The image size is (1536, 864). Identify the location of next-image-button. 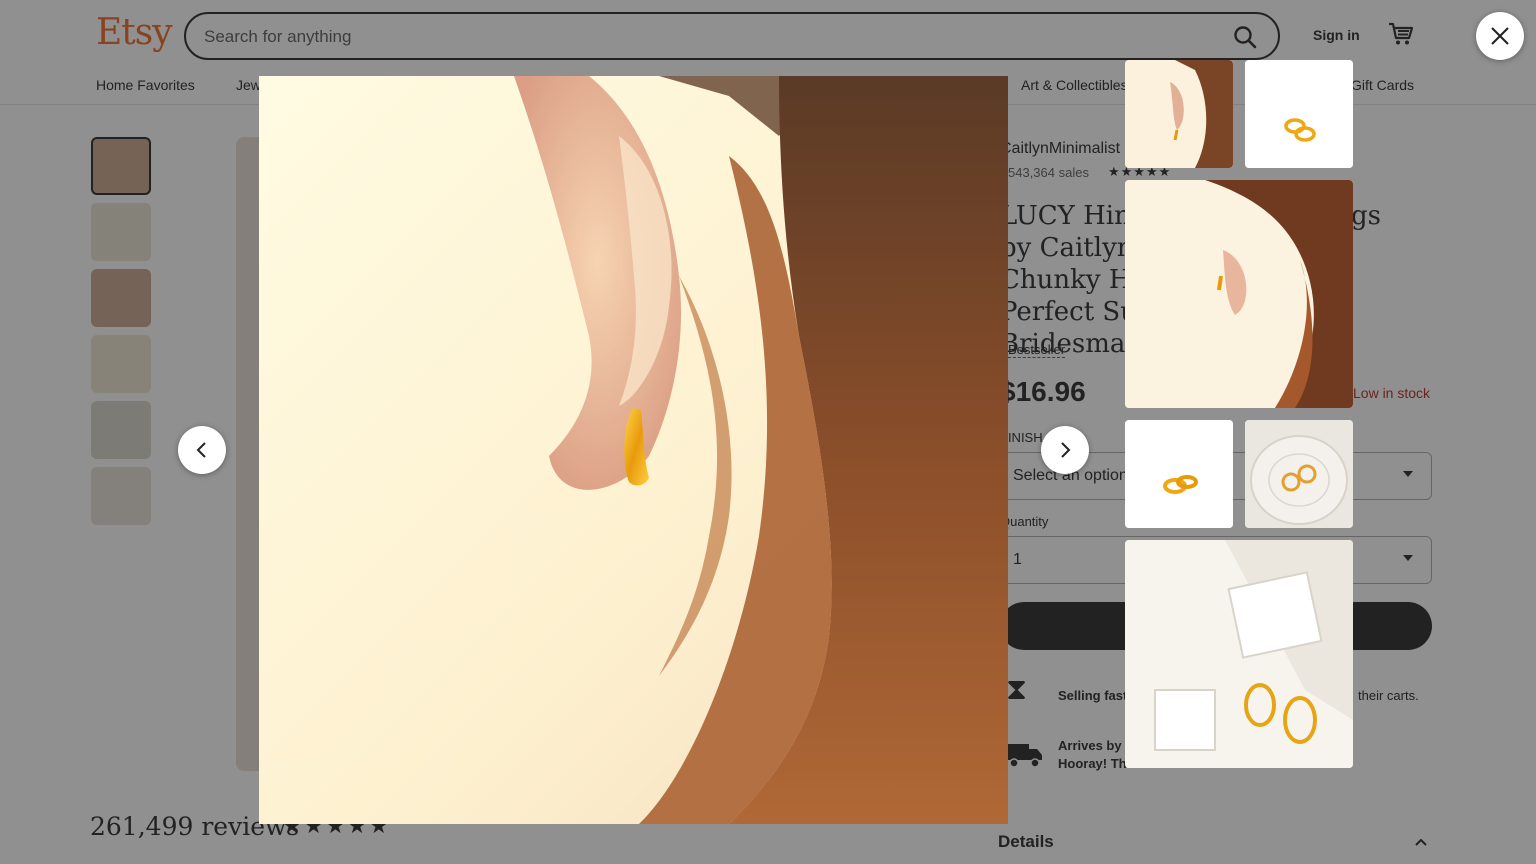
(1065, 450).